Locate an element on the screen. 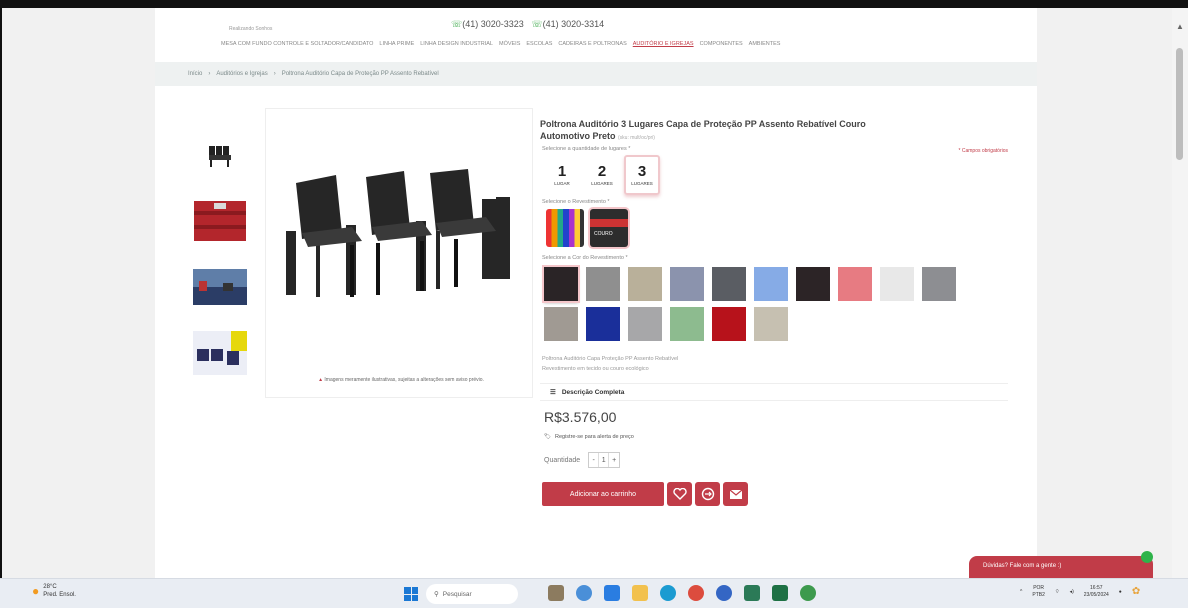 The height and width of the screenshot is (608, 1188). full-description-label: Descrição Completa is located at coordinates (593, 392).